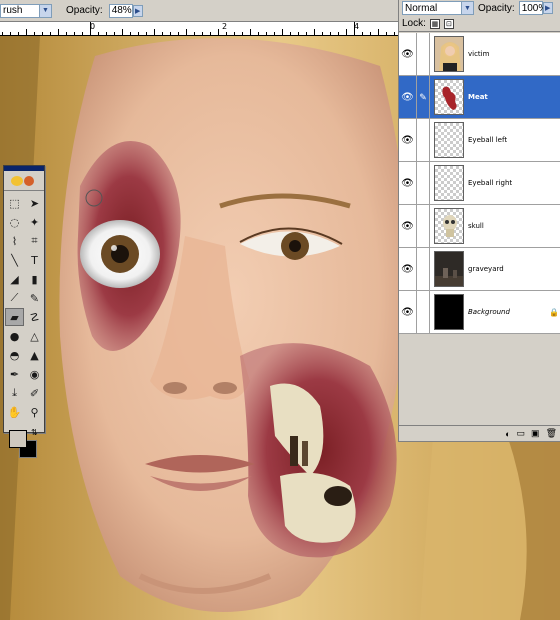 This screenshot has height=620, width=560. I want to click on opacity-input: 48%, so click(120, 10).